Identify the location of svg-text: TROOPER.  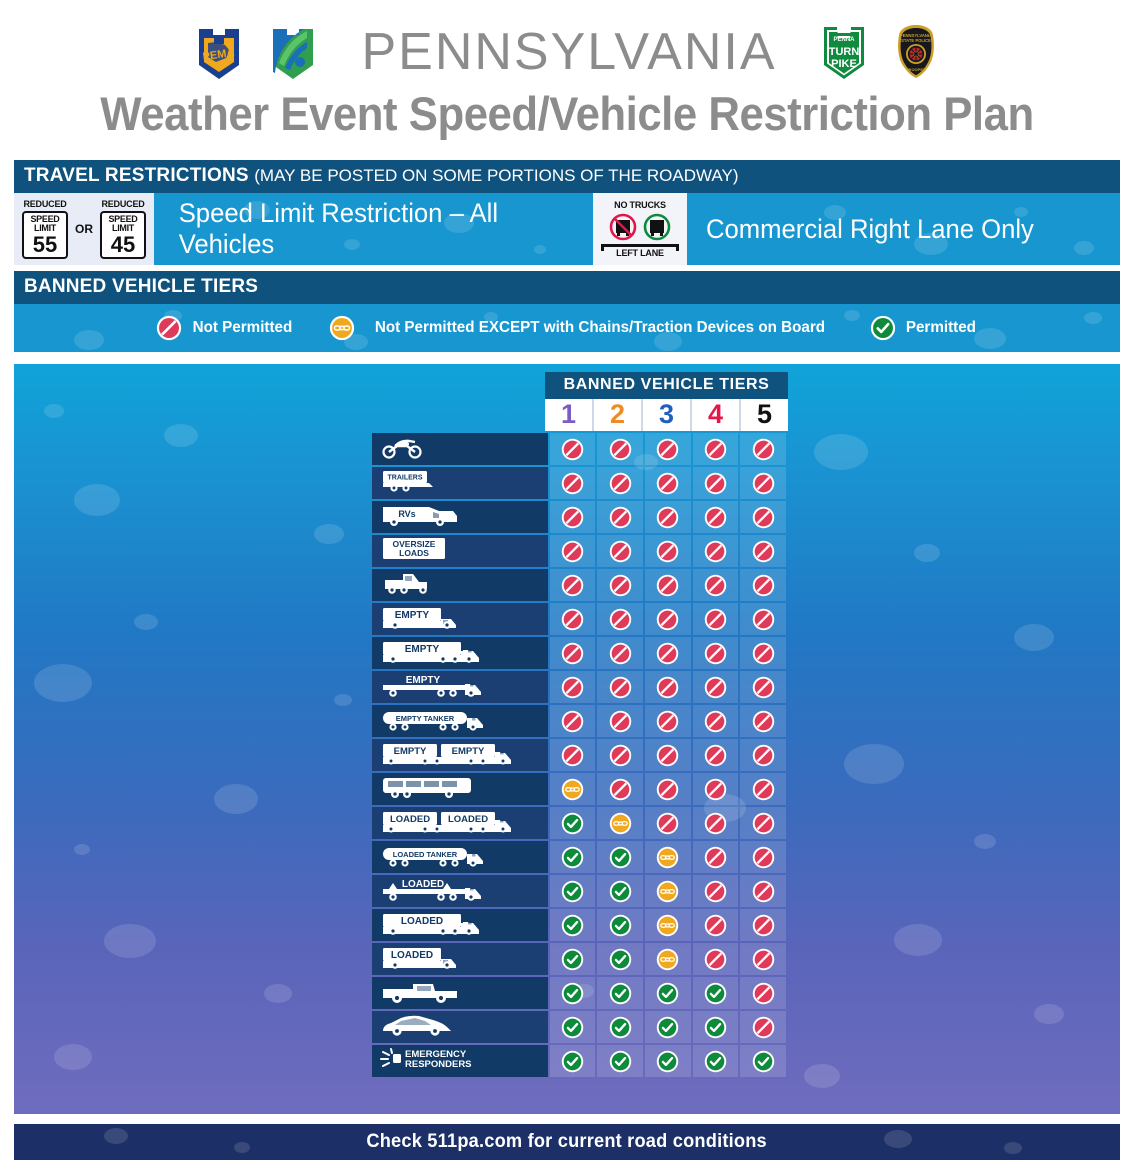
(916, 69).